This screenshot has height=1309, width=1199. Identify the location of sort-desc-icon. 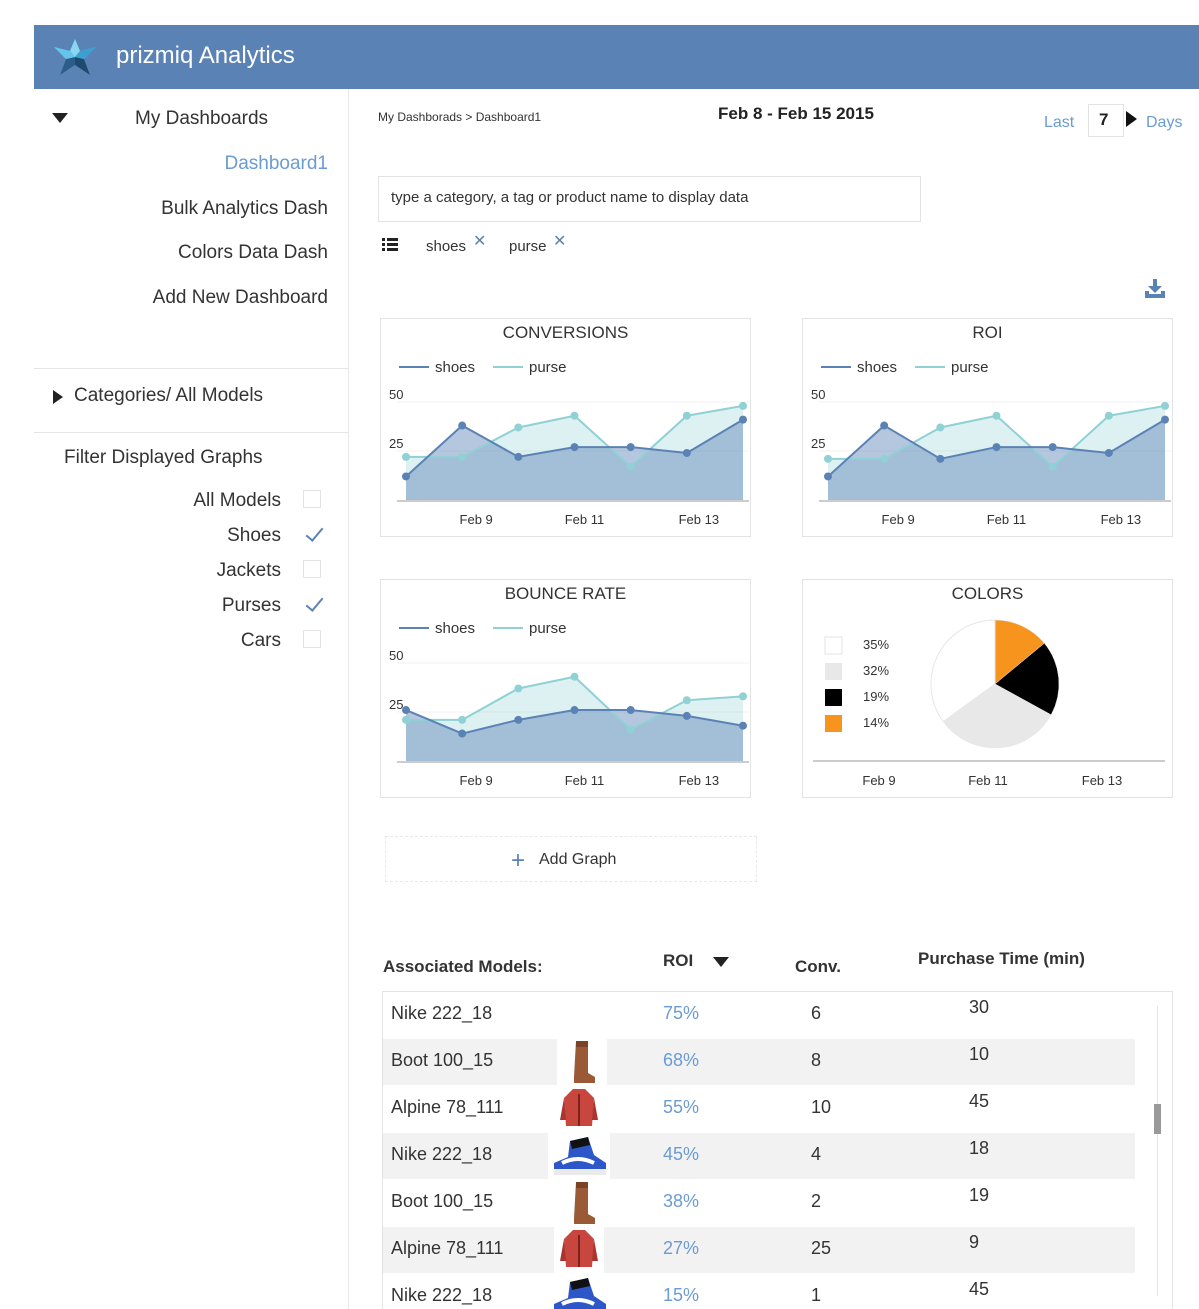
(721, 962).